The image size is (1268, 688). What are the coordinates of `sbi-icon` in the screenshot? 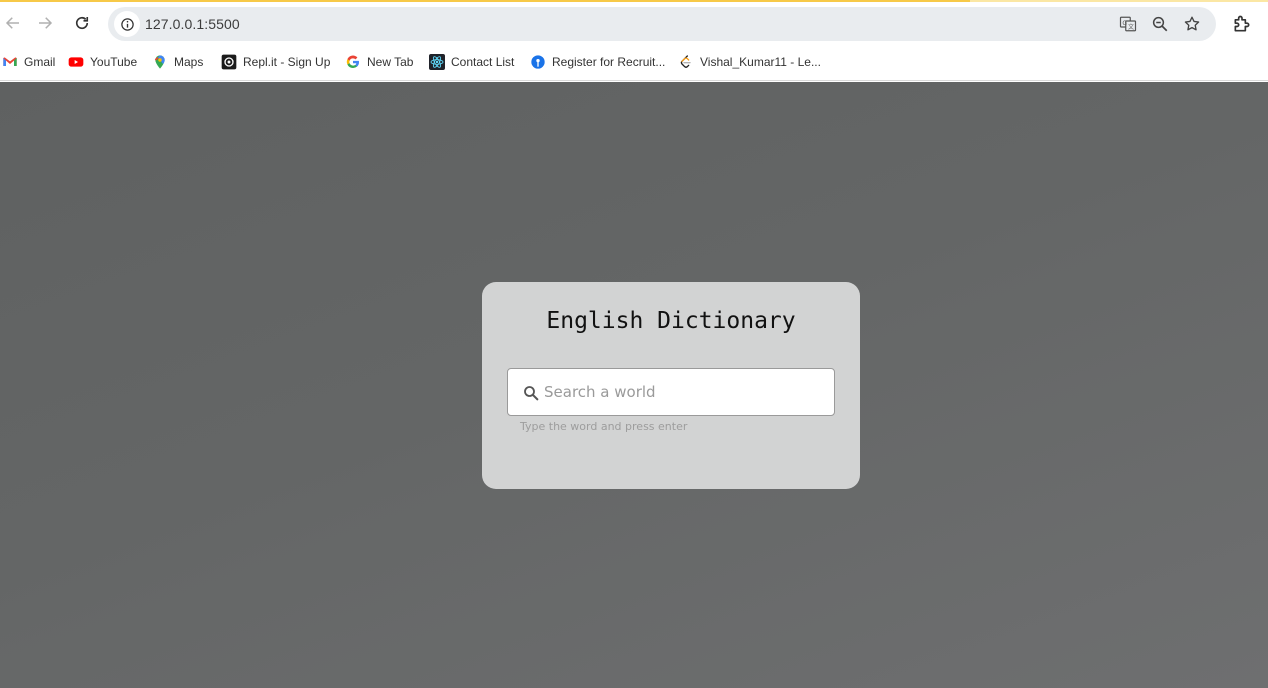 It's located at (538, 62).